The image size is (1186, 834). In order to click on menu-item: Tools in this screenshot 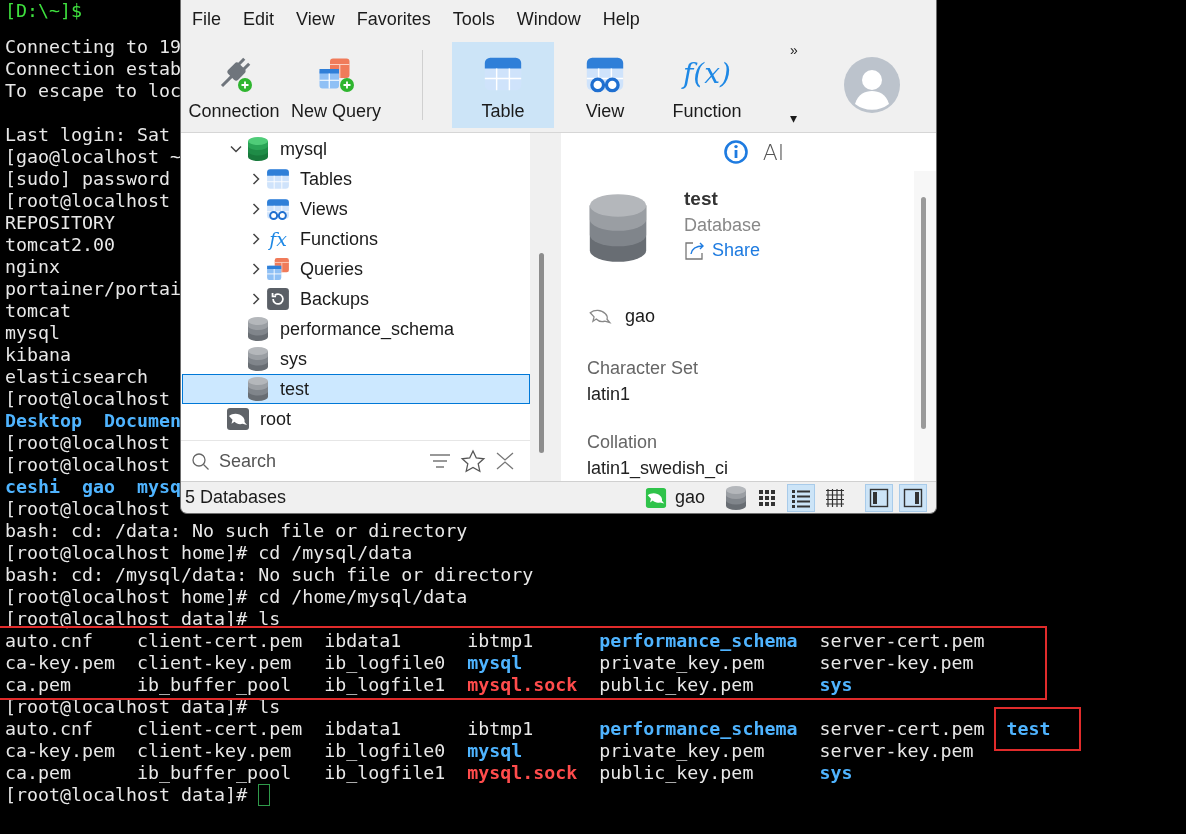, I will do `click(473, 19)`.